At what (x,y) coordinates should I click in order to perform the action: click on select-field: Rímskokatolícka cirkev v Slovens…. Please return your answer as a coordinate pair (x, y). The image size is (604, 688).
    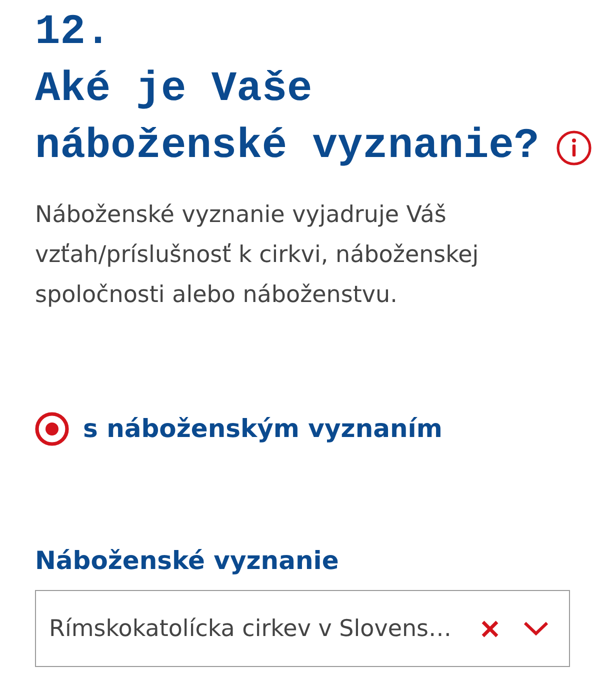
    Looking at the image, I should click on (302, 628).